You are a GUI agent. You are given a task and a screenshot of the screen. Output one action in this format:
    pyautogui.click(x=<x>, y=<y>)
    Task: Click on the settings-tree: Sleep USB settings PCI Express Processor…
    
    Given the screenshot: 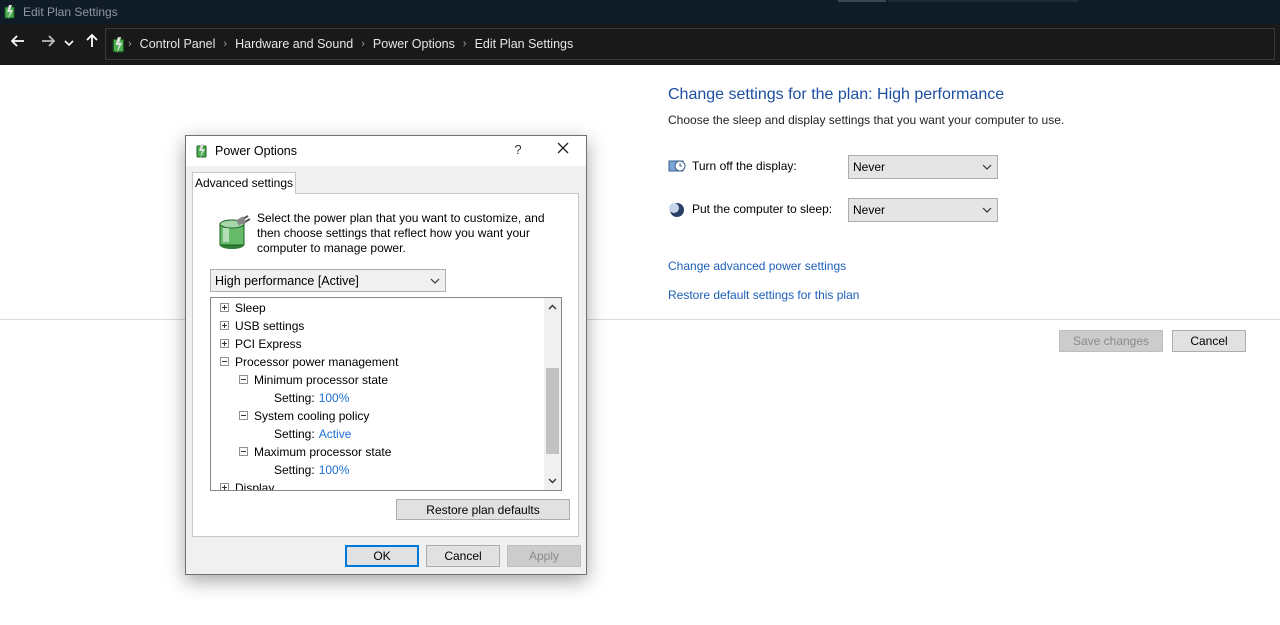 What is the action you would take?
    pyautogui.click(x=386, y=394)
    